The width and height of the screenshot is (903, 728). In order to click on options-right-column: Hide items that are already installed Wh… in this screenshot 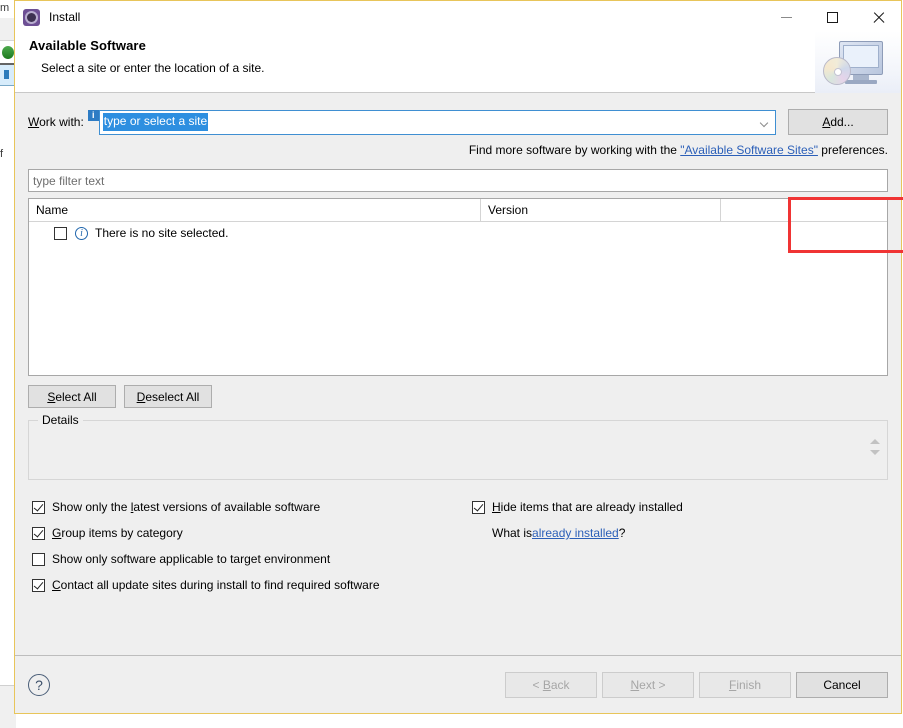, I will do `click(577, 520)`.